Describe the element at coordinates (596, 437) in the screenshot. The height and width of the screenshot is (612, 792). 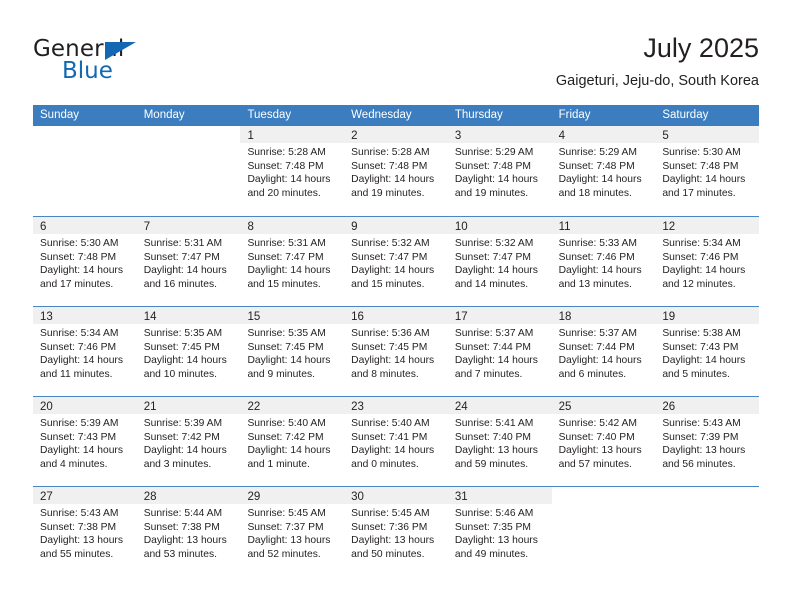
I see `sunset-text: Sunset: 7:40 PM` at that location.